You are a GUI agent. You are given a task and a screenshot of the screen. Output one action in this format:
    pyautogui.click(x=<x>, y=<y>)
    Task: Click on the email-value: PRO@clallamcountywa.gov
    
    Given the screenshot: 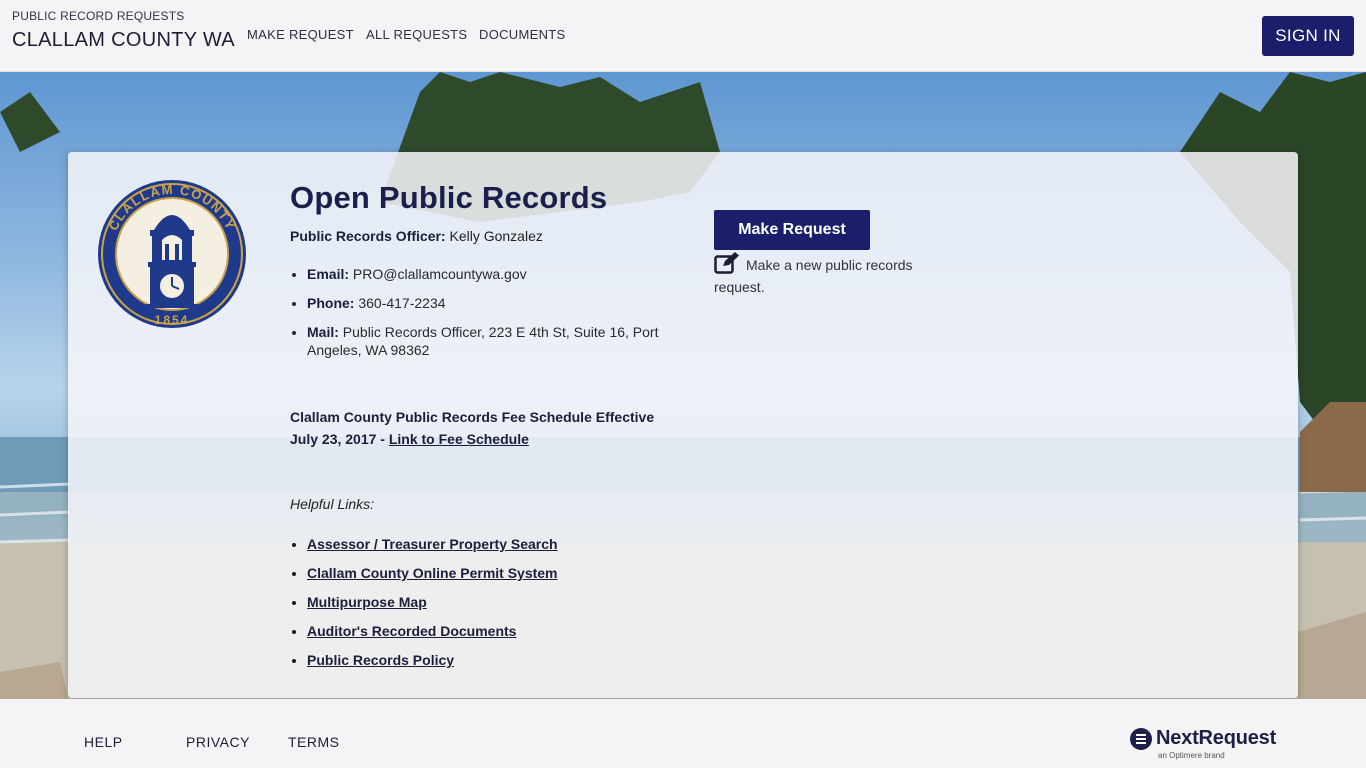 What is the action you would take?
    pyautogui.click(x=439, y=274)
    